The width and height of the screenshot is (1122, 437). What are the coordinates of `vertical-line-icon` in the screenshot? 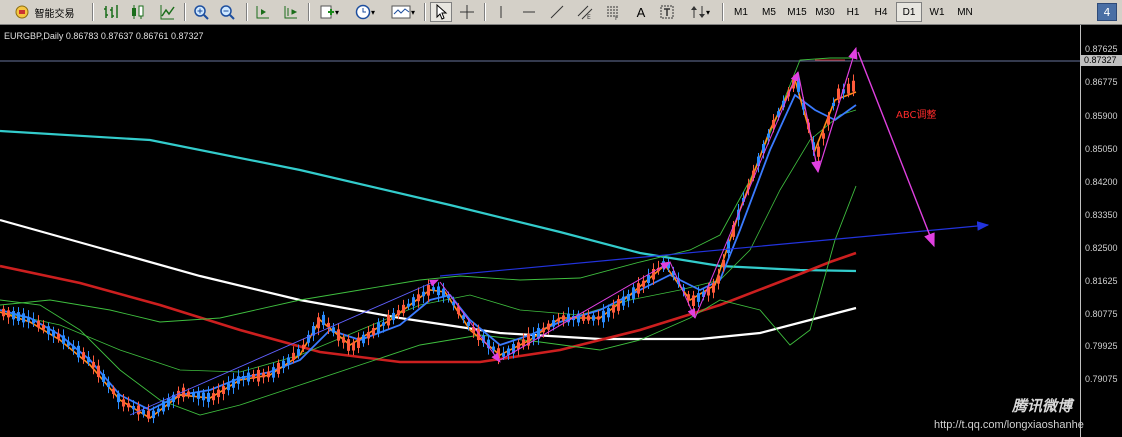 It's located at (501, 12).